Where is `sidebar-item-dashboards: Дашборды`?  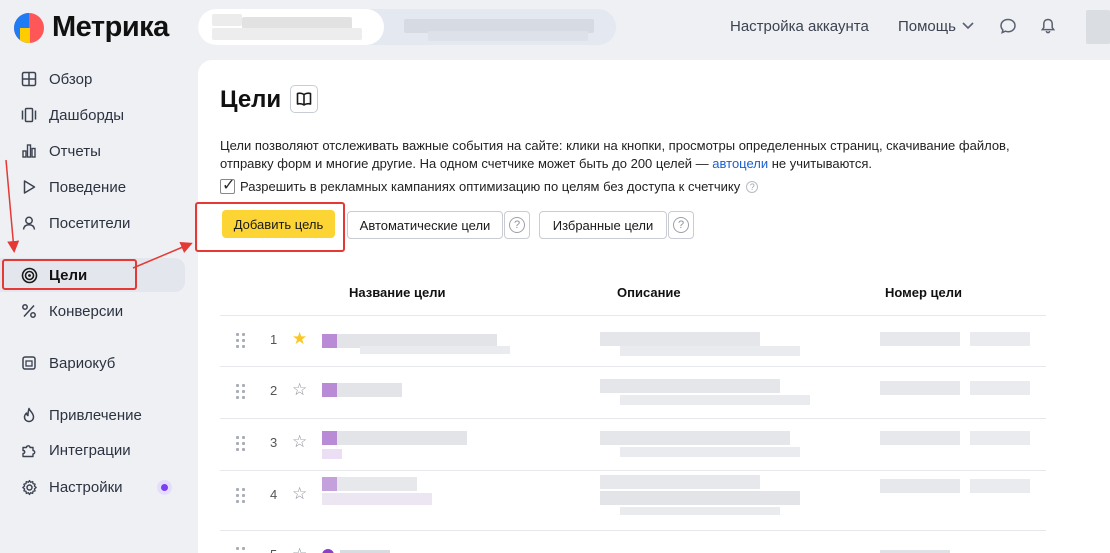 sidebar-item-dashboards: Дашборды is located at coordinates (92, 115).